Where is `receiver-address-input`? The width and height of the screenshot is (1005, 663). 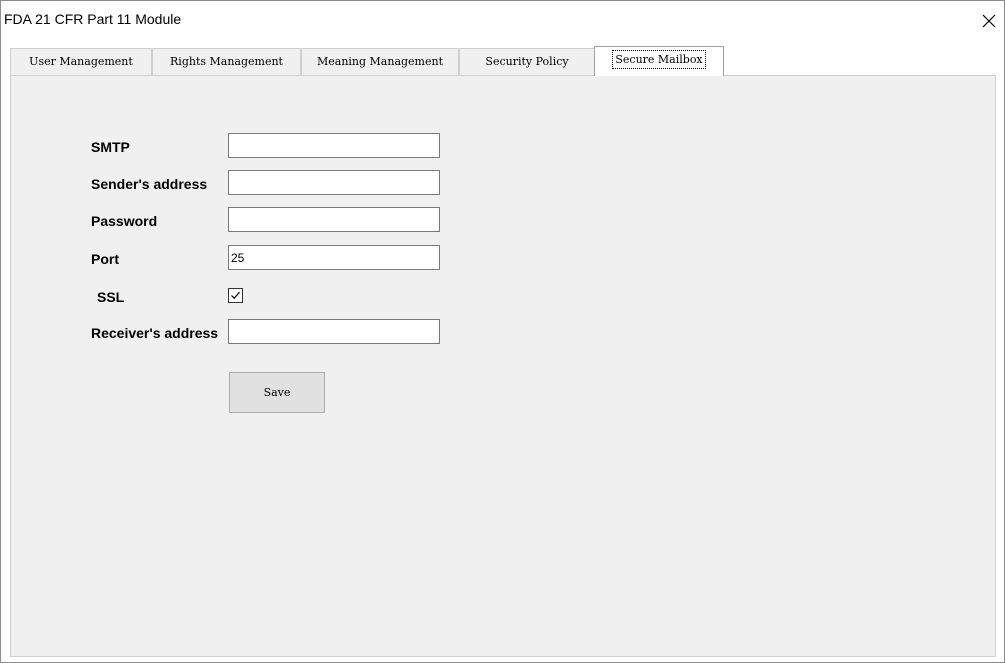 receiver-address-input is located at coordinates (334, 331).